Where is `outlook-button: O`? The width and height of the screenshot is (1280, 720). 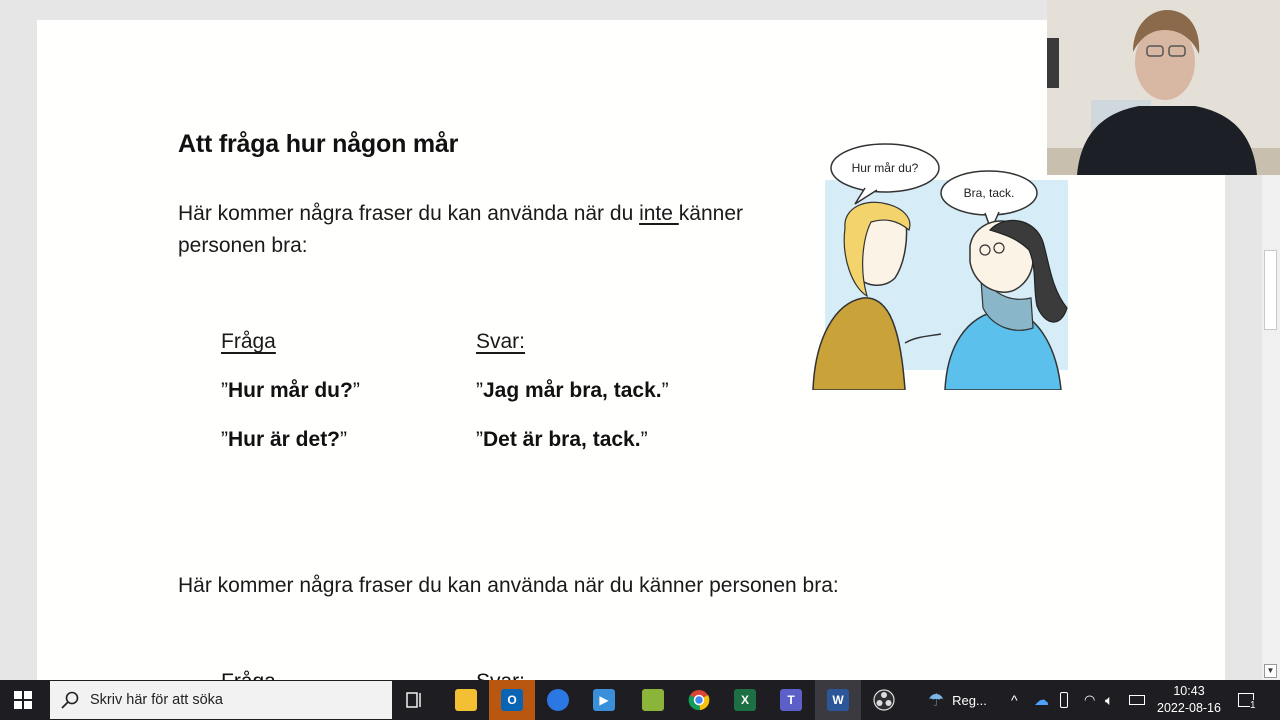
outlook-button: O is located at coordinates (512, 700).